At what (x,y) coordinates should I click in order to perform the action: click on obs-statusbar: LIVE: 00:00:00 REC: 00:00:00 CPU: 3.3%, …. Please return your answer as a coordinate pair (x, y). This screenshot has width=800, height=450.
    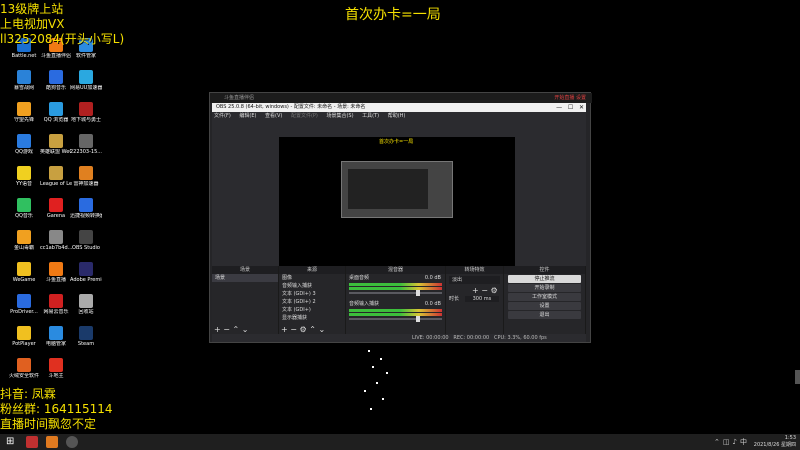
    Looking at the image, I should click on (399, 338).